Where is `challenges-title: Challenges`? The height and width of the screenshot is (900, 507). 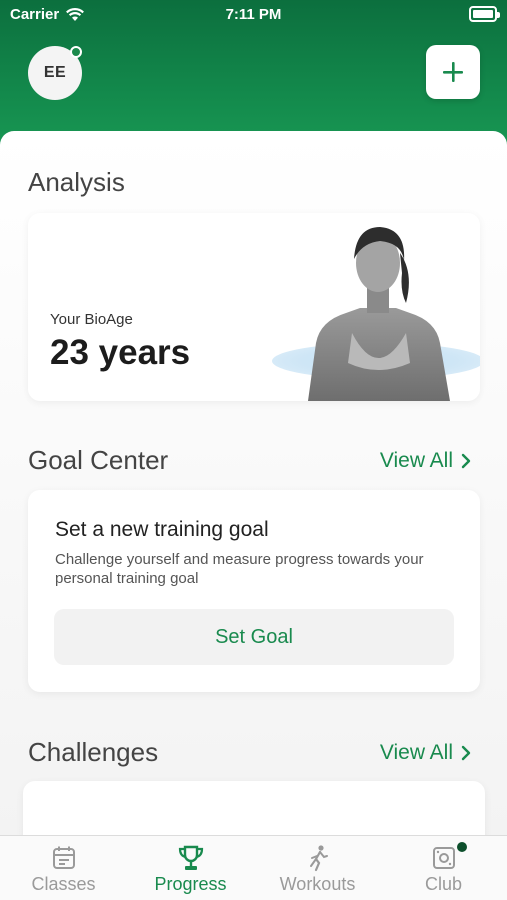 challenges-title: Challenges is located at coordinates (93, 752).